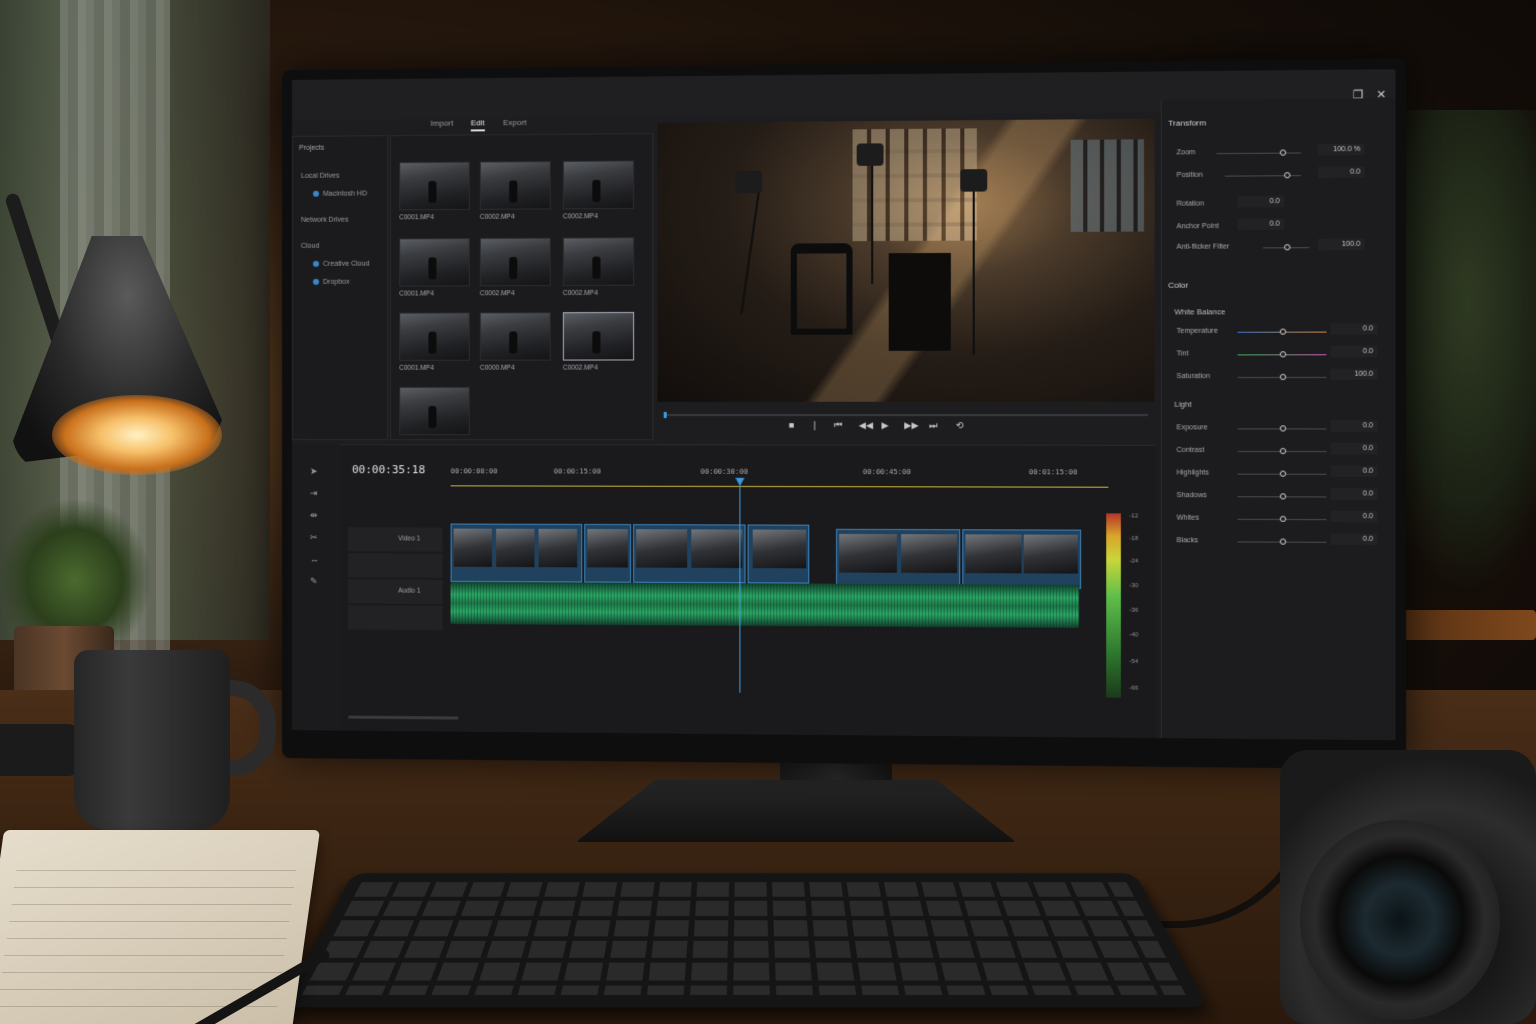 The width and height of the screenshot is (1536, 1024). I want to click on section-cloud: Cloud, so click(310, 246).